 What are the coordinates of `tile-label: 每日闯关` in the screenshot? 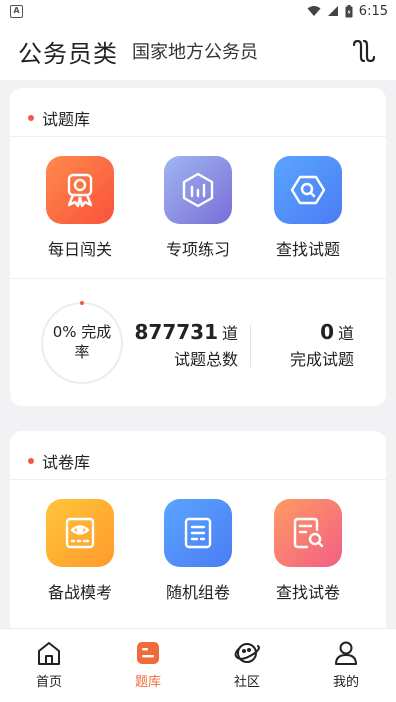 It's located at (79, 249).